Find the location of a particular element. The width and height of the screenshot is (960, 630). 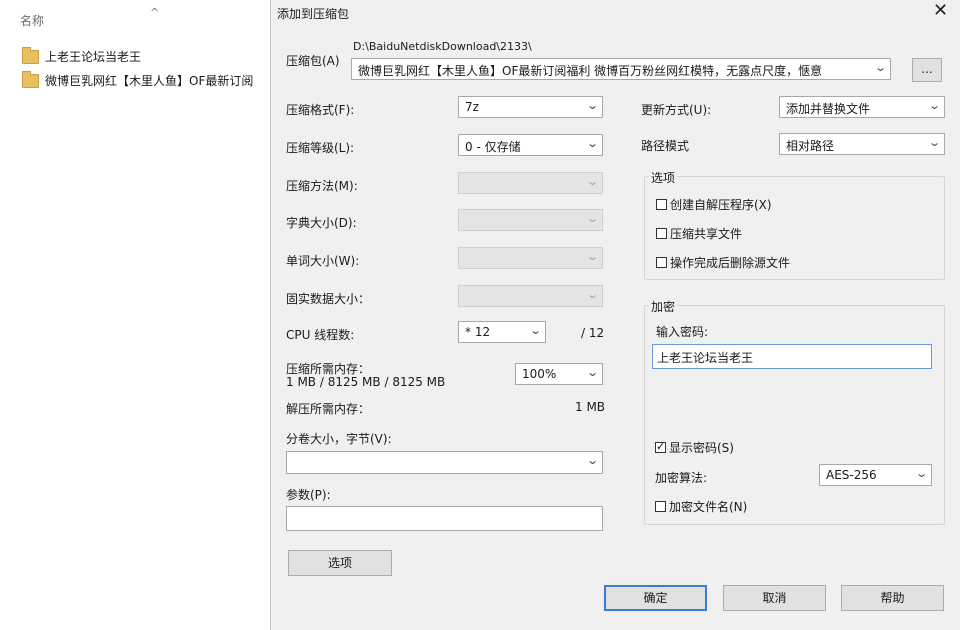

mem-decompress-value: 1 MB is located at coordinates (590, 407).